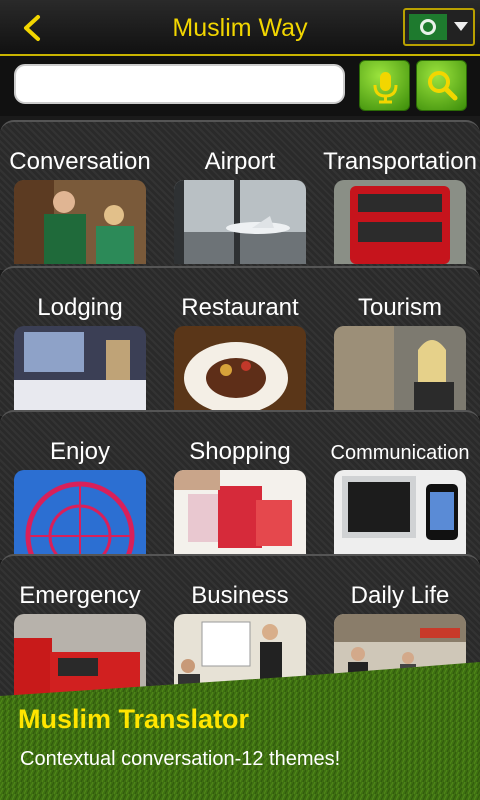 This screenshot has height=800, width=480. I want to click on search-input, so click(179, 84).